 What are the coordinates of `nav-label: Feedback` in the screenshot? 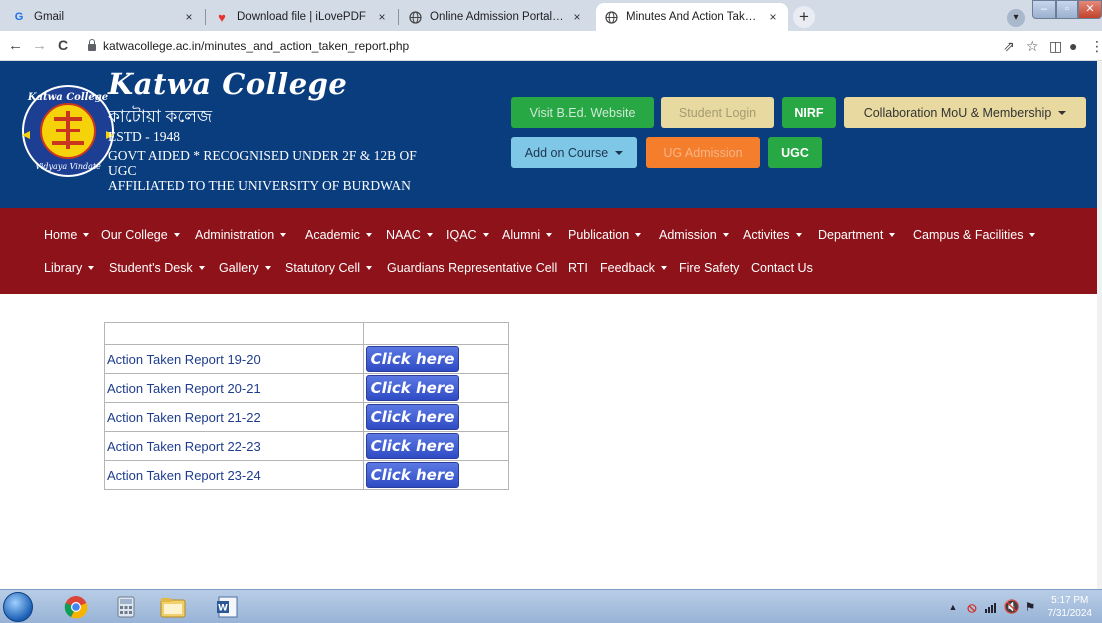 It's located at (627, 268).